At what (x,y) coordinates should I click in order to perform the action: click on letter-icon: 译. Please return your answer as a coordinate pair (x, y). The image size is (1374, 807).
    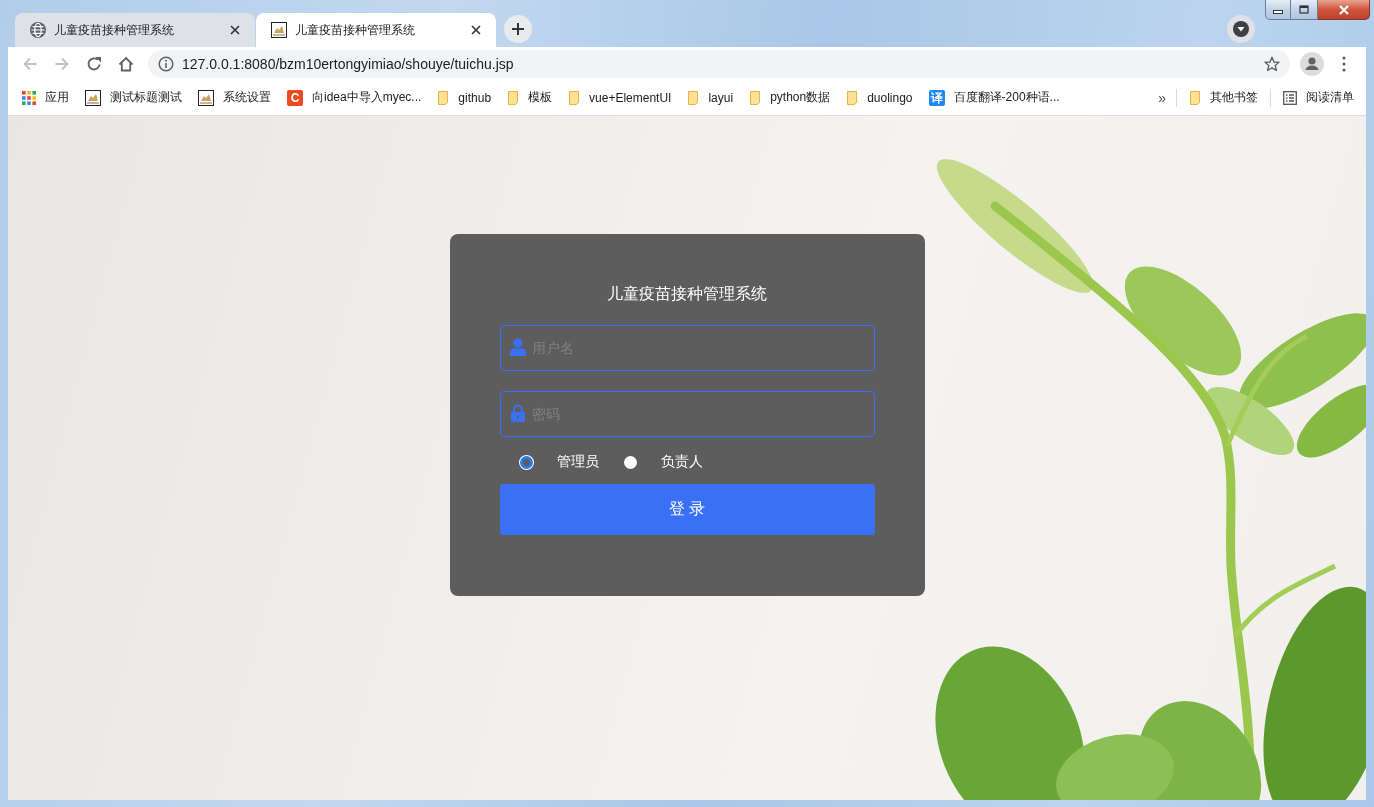
    Looking at the image, I should click on (936, 97).